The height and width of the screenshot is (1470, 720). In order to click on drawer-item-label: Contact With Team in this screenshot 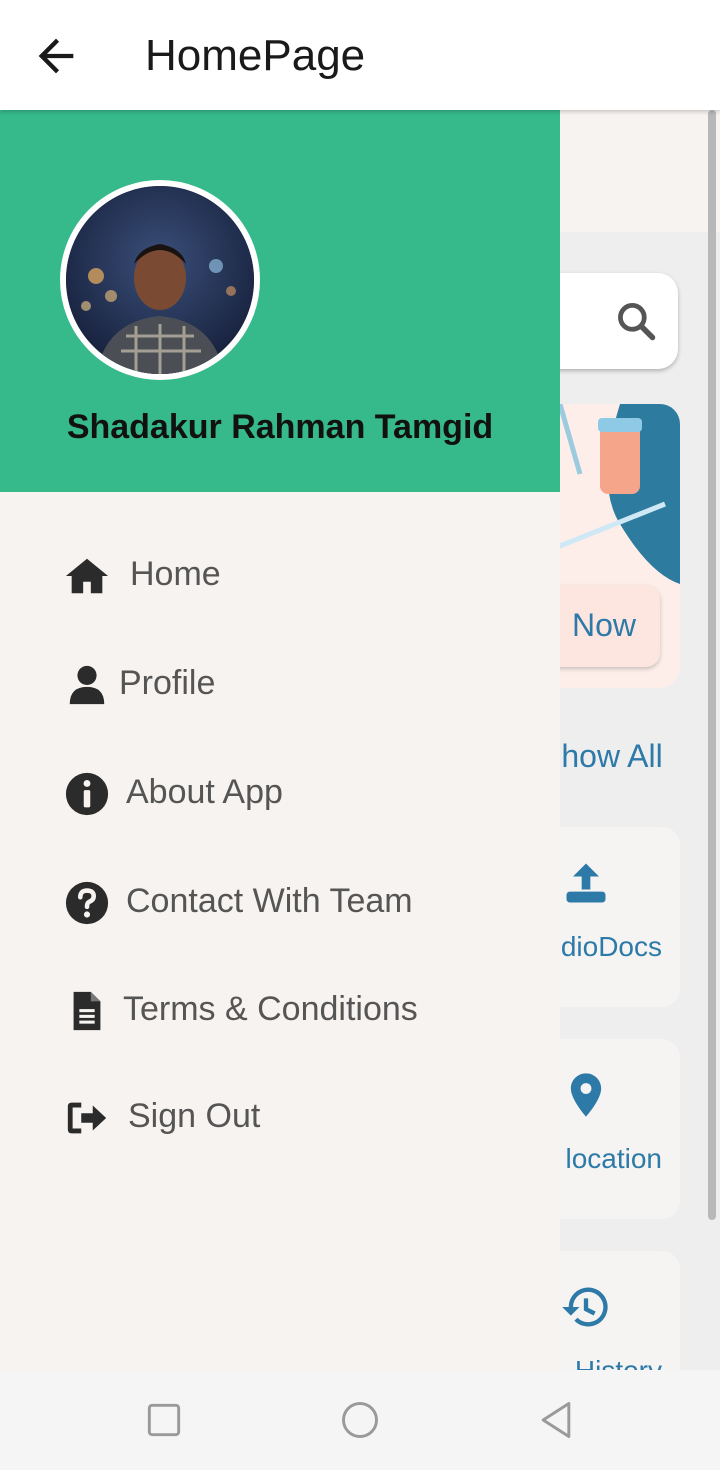, I will do `click(269, 901)`.